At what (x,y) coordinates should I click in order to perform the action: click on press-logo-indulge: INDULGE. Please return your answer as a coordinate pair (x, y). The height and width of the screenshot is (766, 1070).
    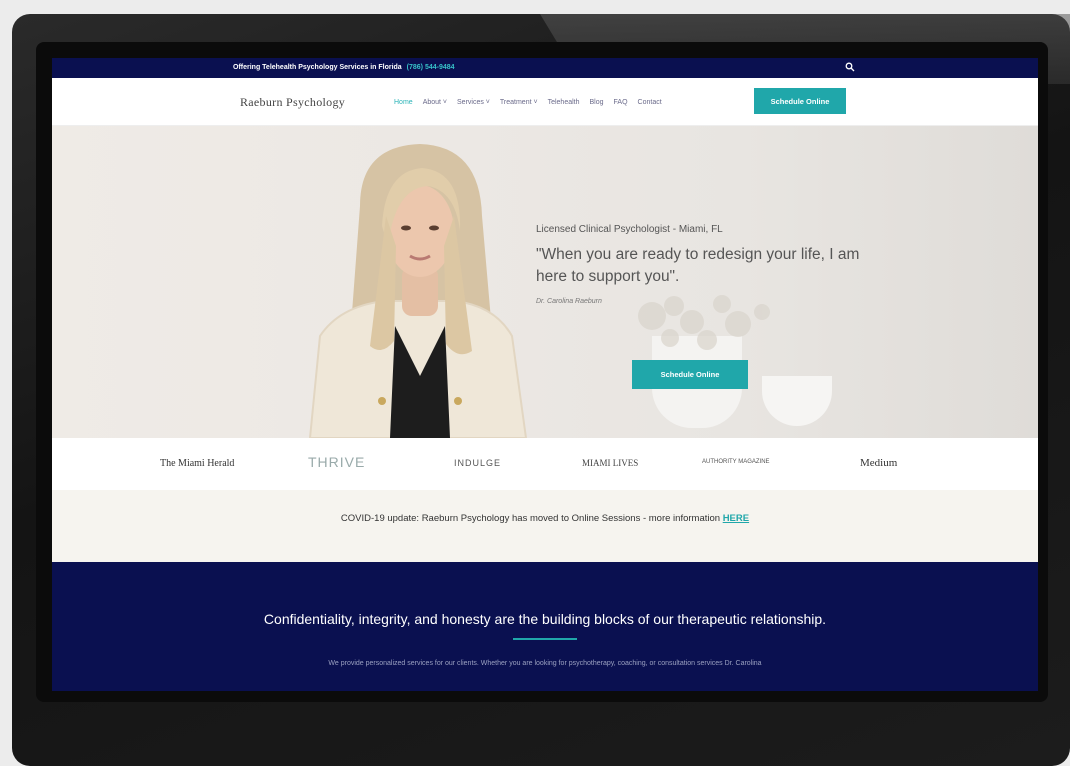
    Looking at the image, I should click on (477, 463).